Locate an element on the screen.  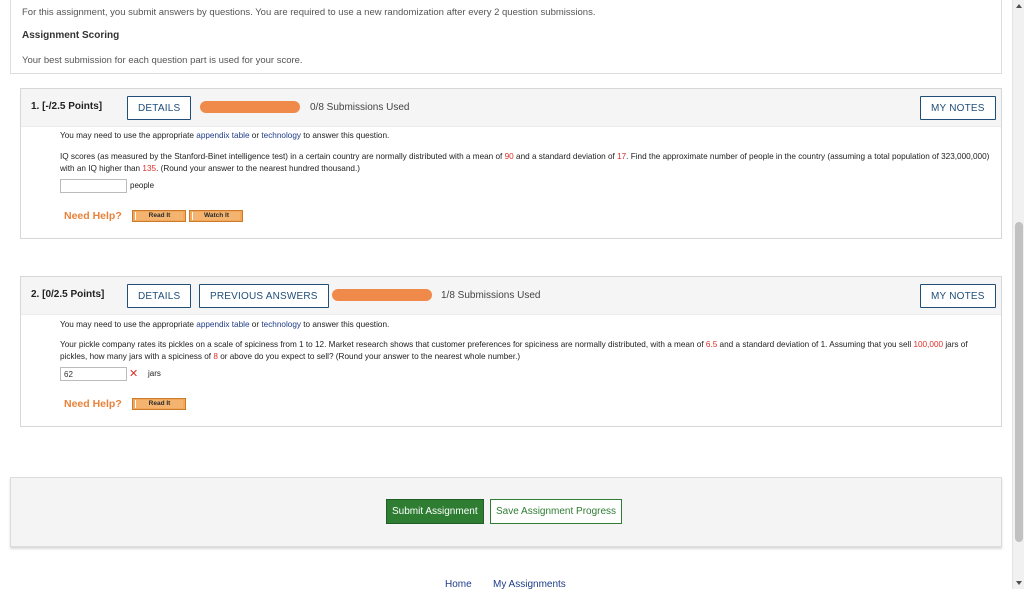
submit-assignment-button: Submit Assignment is located at coordinates (435, 511).